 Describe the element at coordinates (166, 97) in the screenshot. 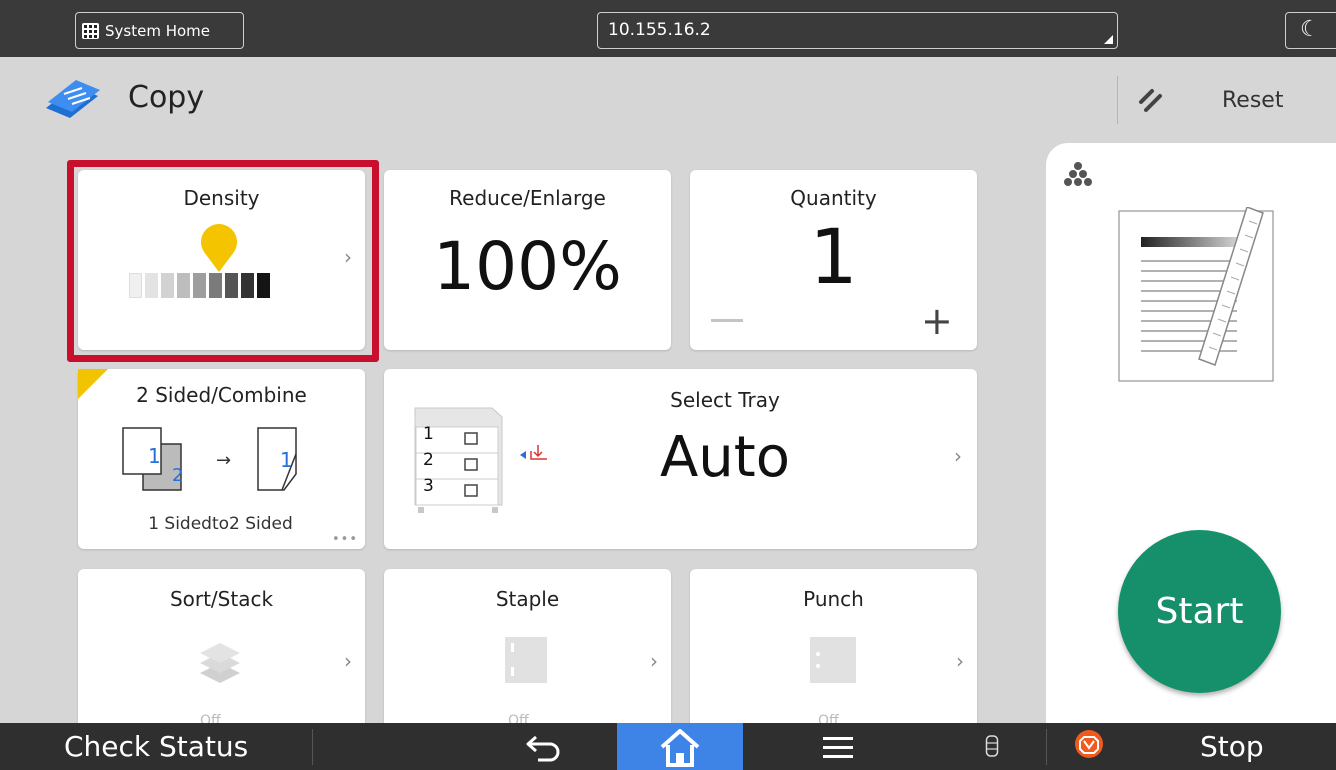

I see `page-title: Copy` at that location.